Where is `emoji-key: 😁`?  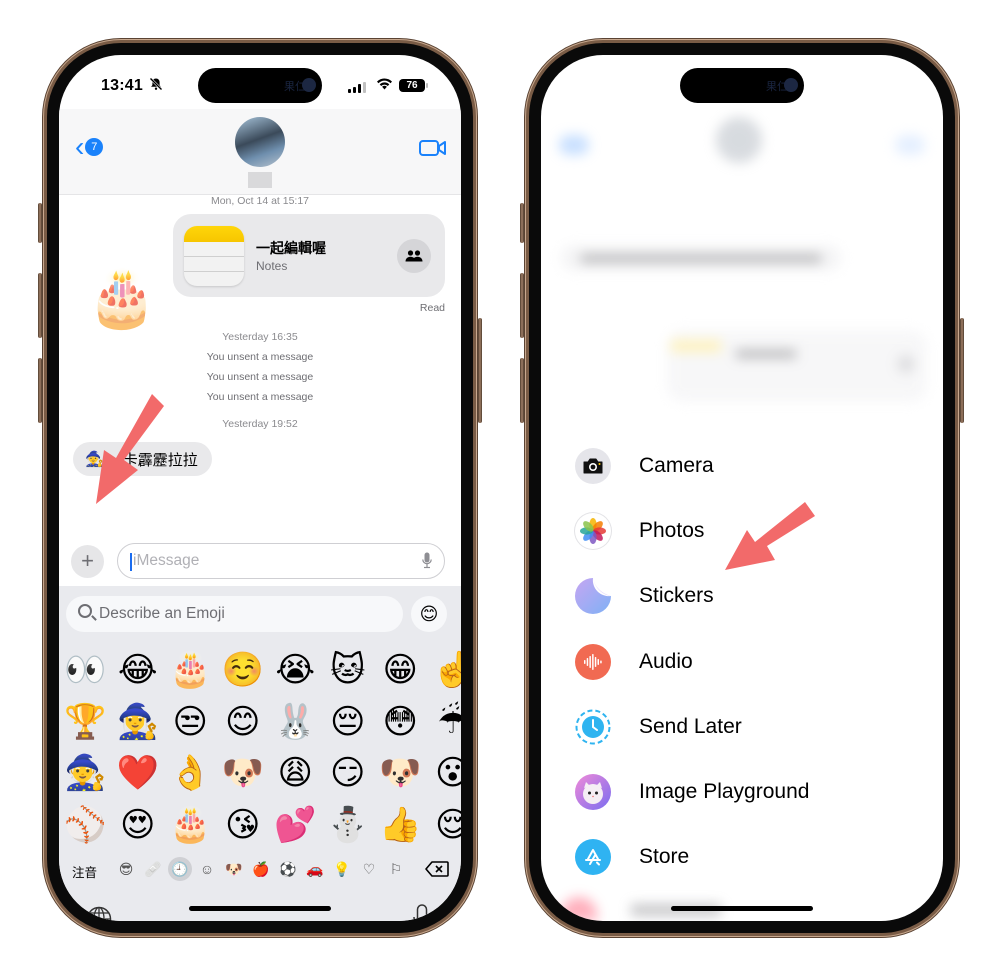
emoji-key: 😁 is located at coordinates (400, 676).